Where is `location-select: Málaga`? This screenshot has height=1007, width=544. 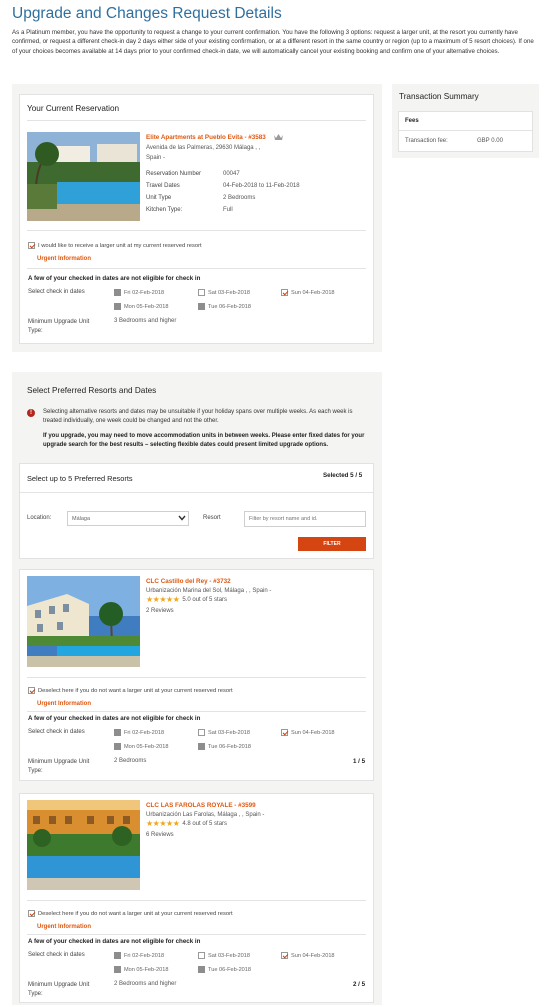 location-select: Málaga is located at coordinates (128, 518).